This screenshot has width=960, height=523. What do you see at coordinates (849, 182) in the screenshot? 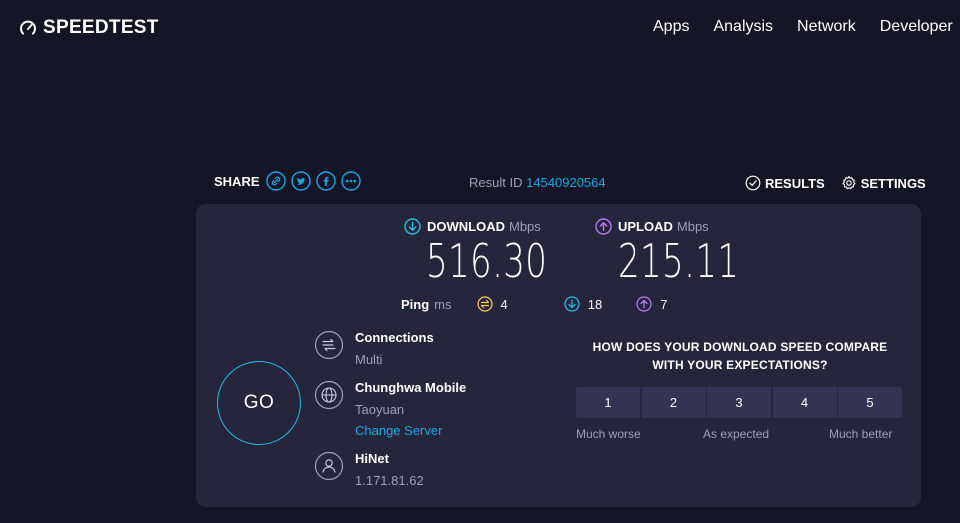
I see `gear-icon` at bounding box center [849, 182].